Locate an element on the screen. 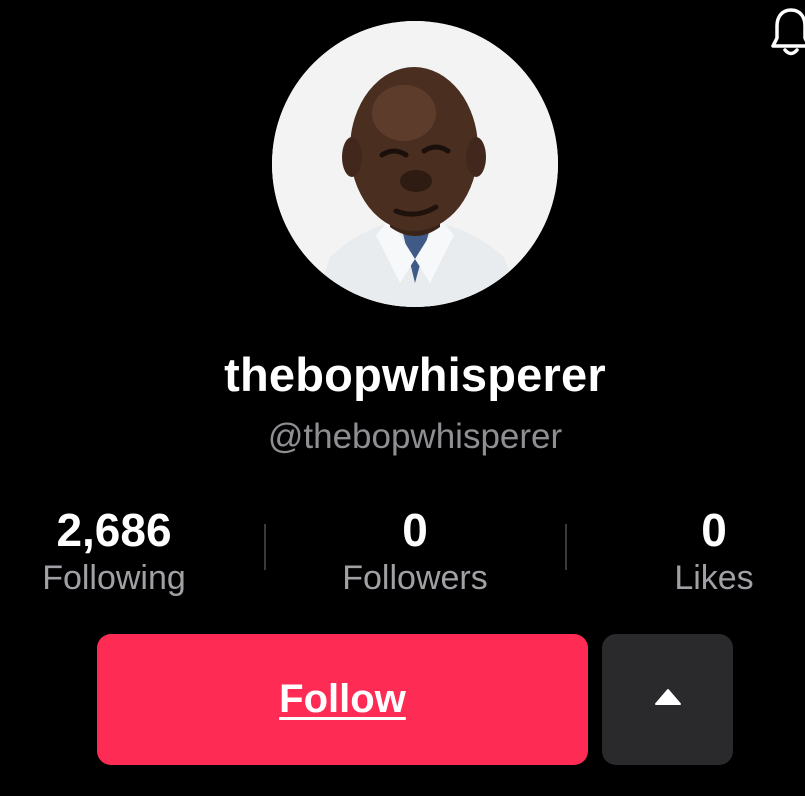 The height and width of the screenshot is (796, 805). profile-display-name: thebopwhisperer is located at coordinates (415, 374).